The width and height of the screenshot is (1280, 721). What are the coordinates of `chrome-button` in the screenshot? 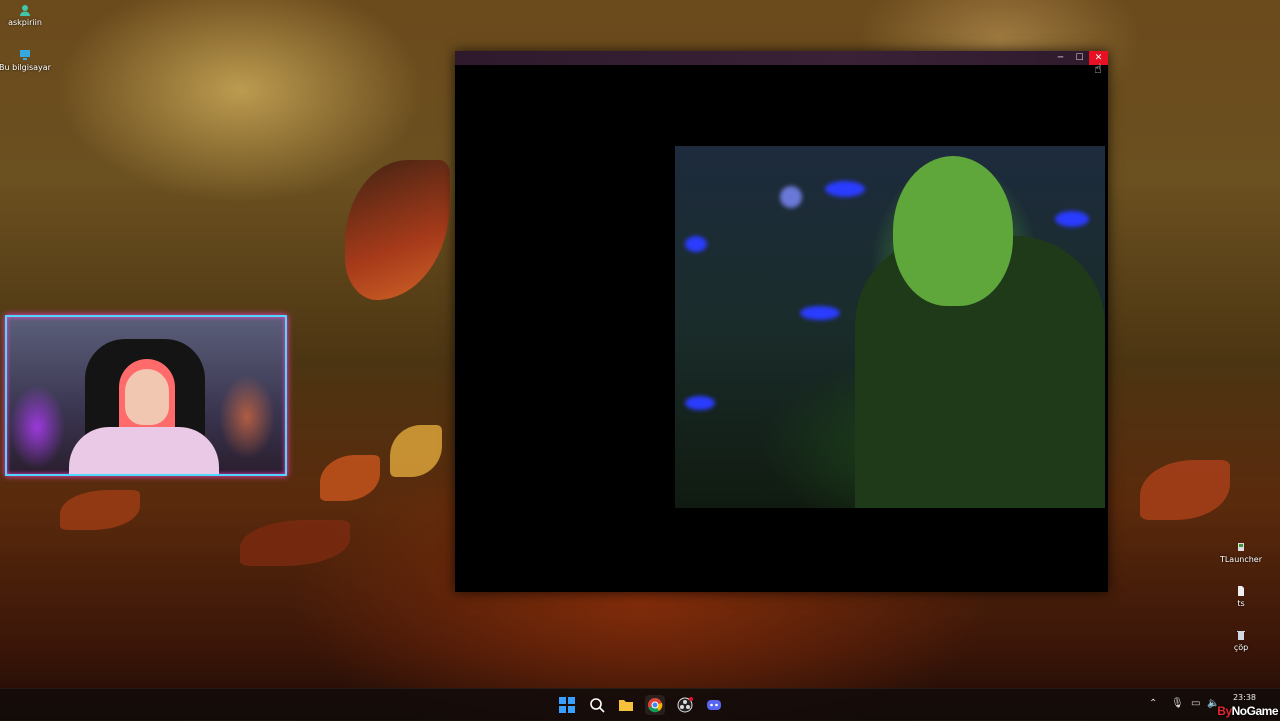 It's located at (655, 705).